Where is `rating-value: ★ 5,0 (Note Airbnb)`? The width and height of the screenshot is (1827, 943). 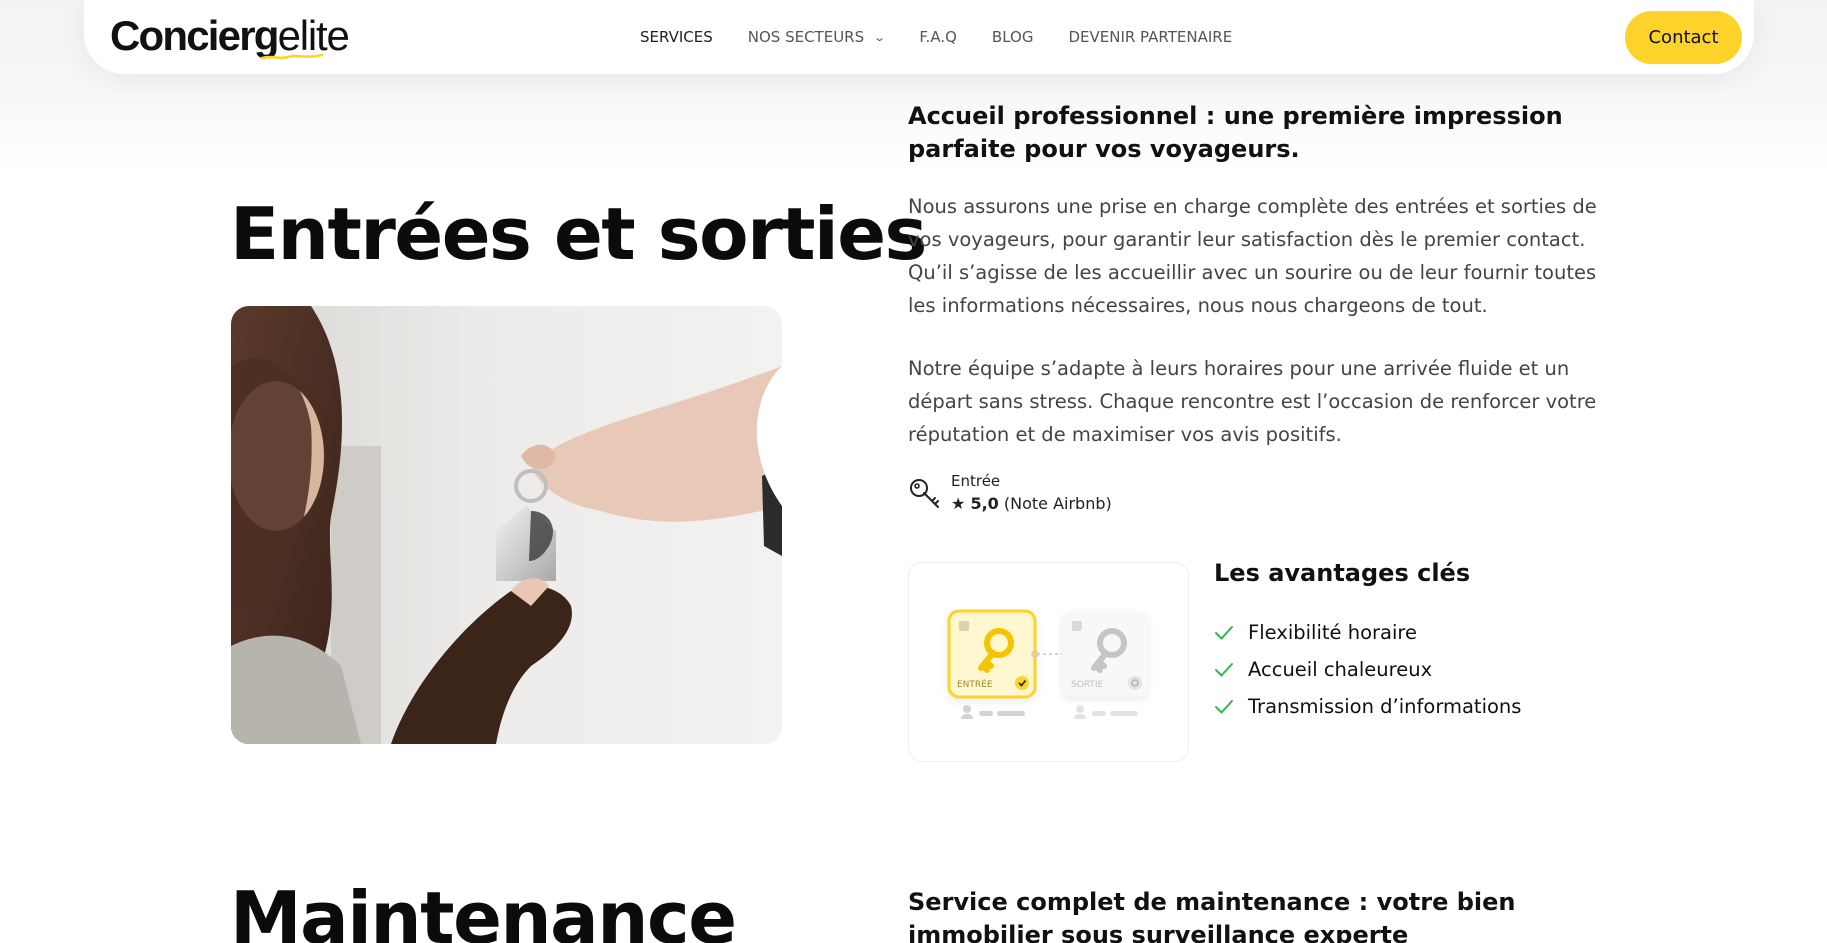 rating-value: ★ 5,0 (Note Airbnb) is located at coordinates (1031, 503).